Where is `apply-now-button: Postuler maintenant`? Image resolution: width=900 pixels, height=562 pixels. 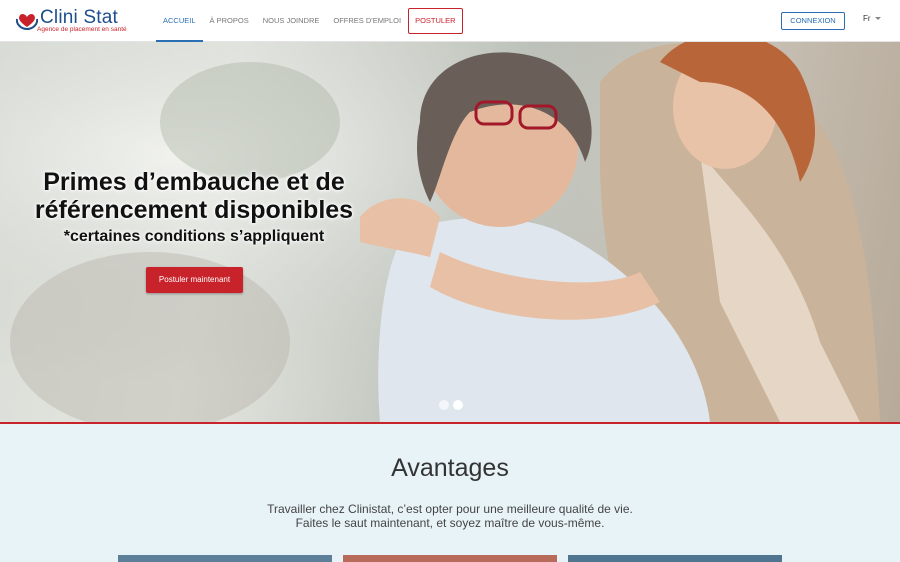
apply-now-button: Postuler maintenant is located at coordinates (194, 280).